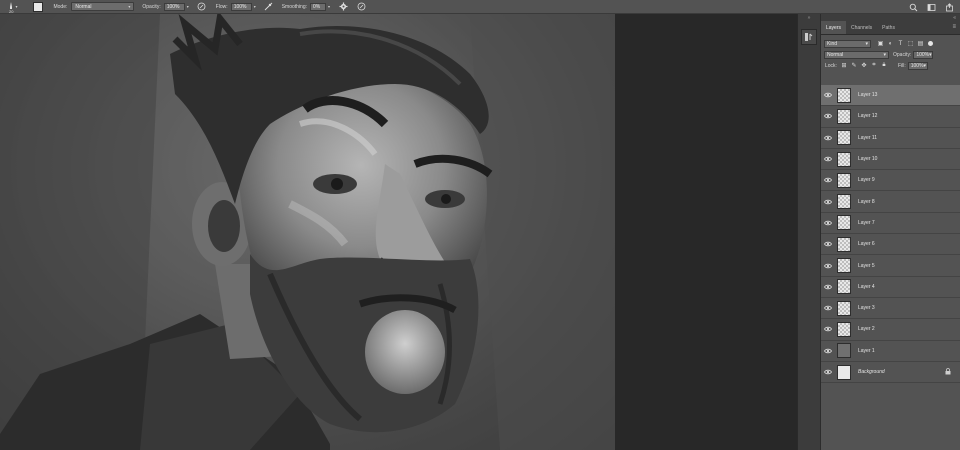 The image size is (960, 450). I want to click on layer-name: Layer 1, so click(866, 350).